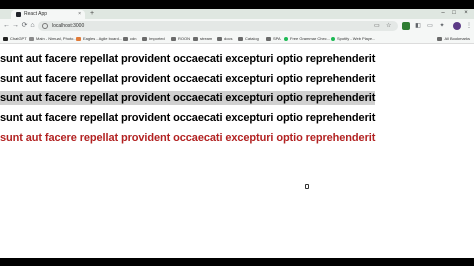 Image resolution: width=474 pixels, height=266 pixels. What do you see at coordinates (224, 38) in the screenshot?
I see `bookmark-docs: docs` at bounding box center [224, 38].